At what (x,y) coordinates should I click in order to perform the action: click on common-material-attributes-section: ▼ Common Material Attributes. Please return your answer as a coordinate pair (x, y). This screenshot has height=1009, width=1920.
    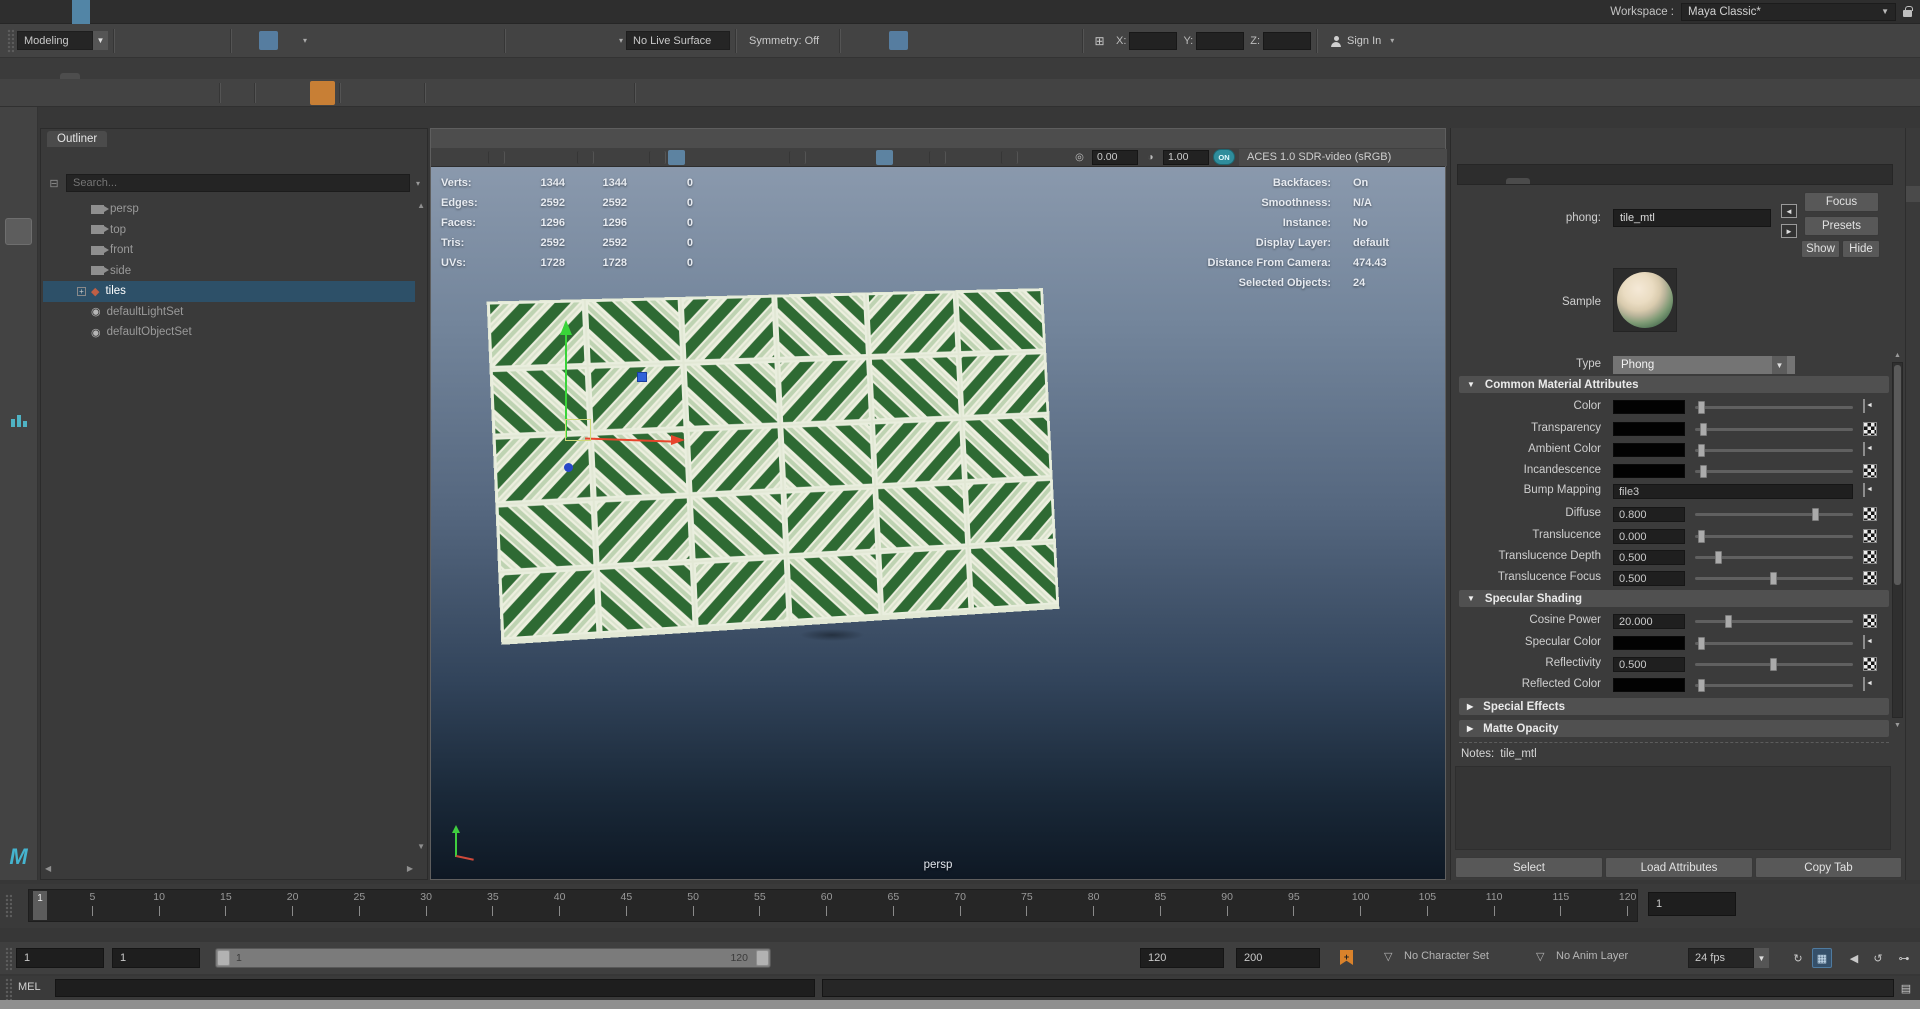
    Looking at the image, I should click on (1674, 384).